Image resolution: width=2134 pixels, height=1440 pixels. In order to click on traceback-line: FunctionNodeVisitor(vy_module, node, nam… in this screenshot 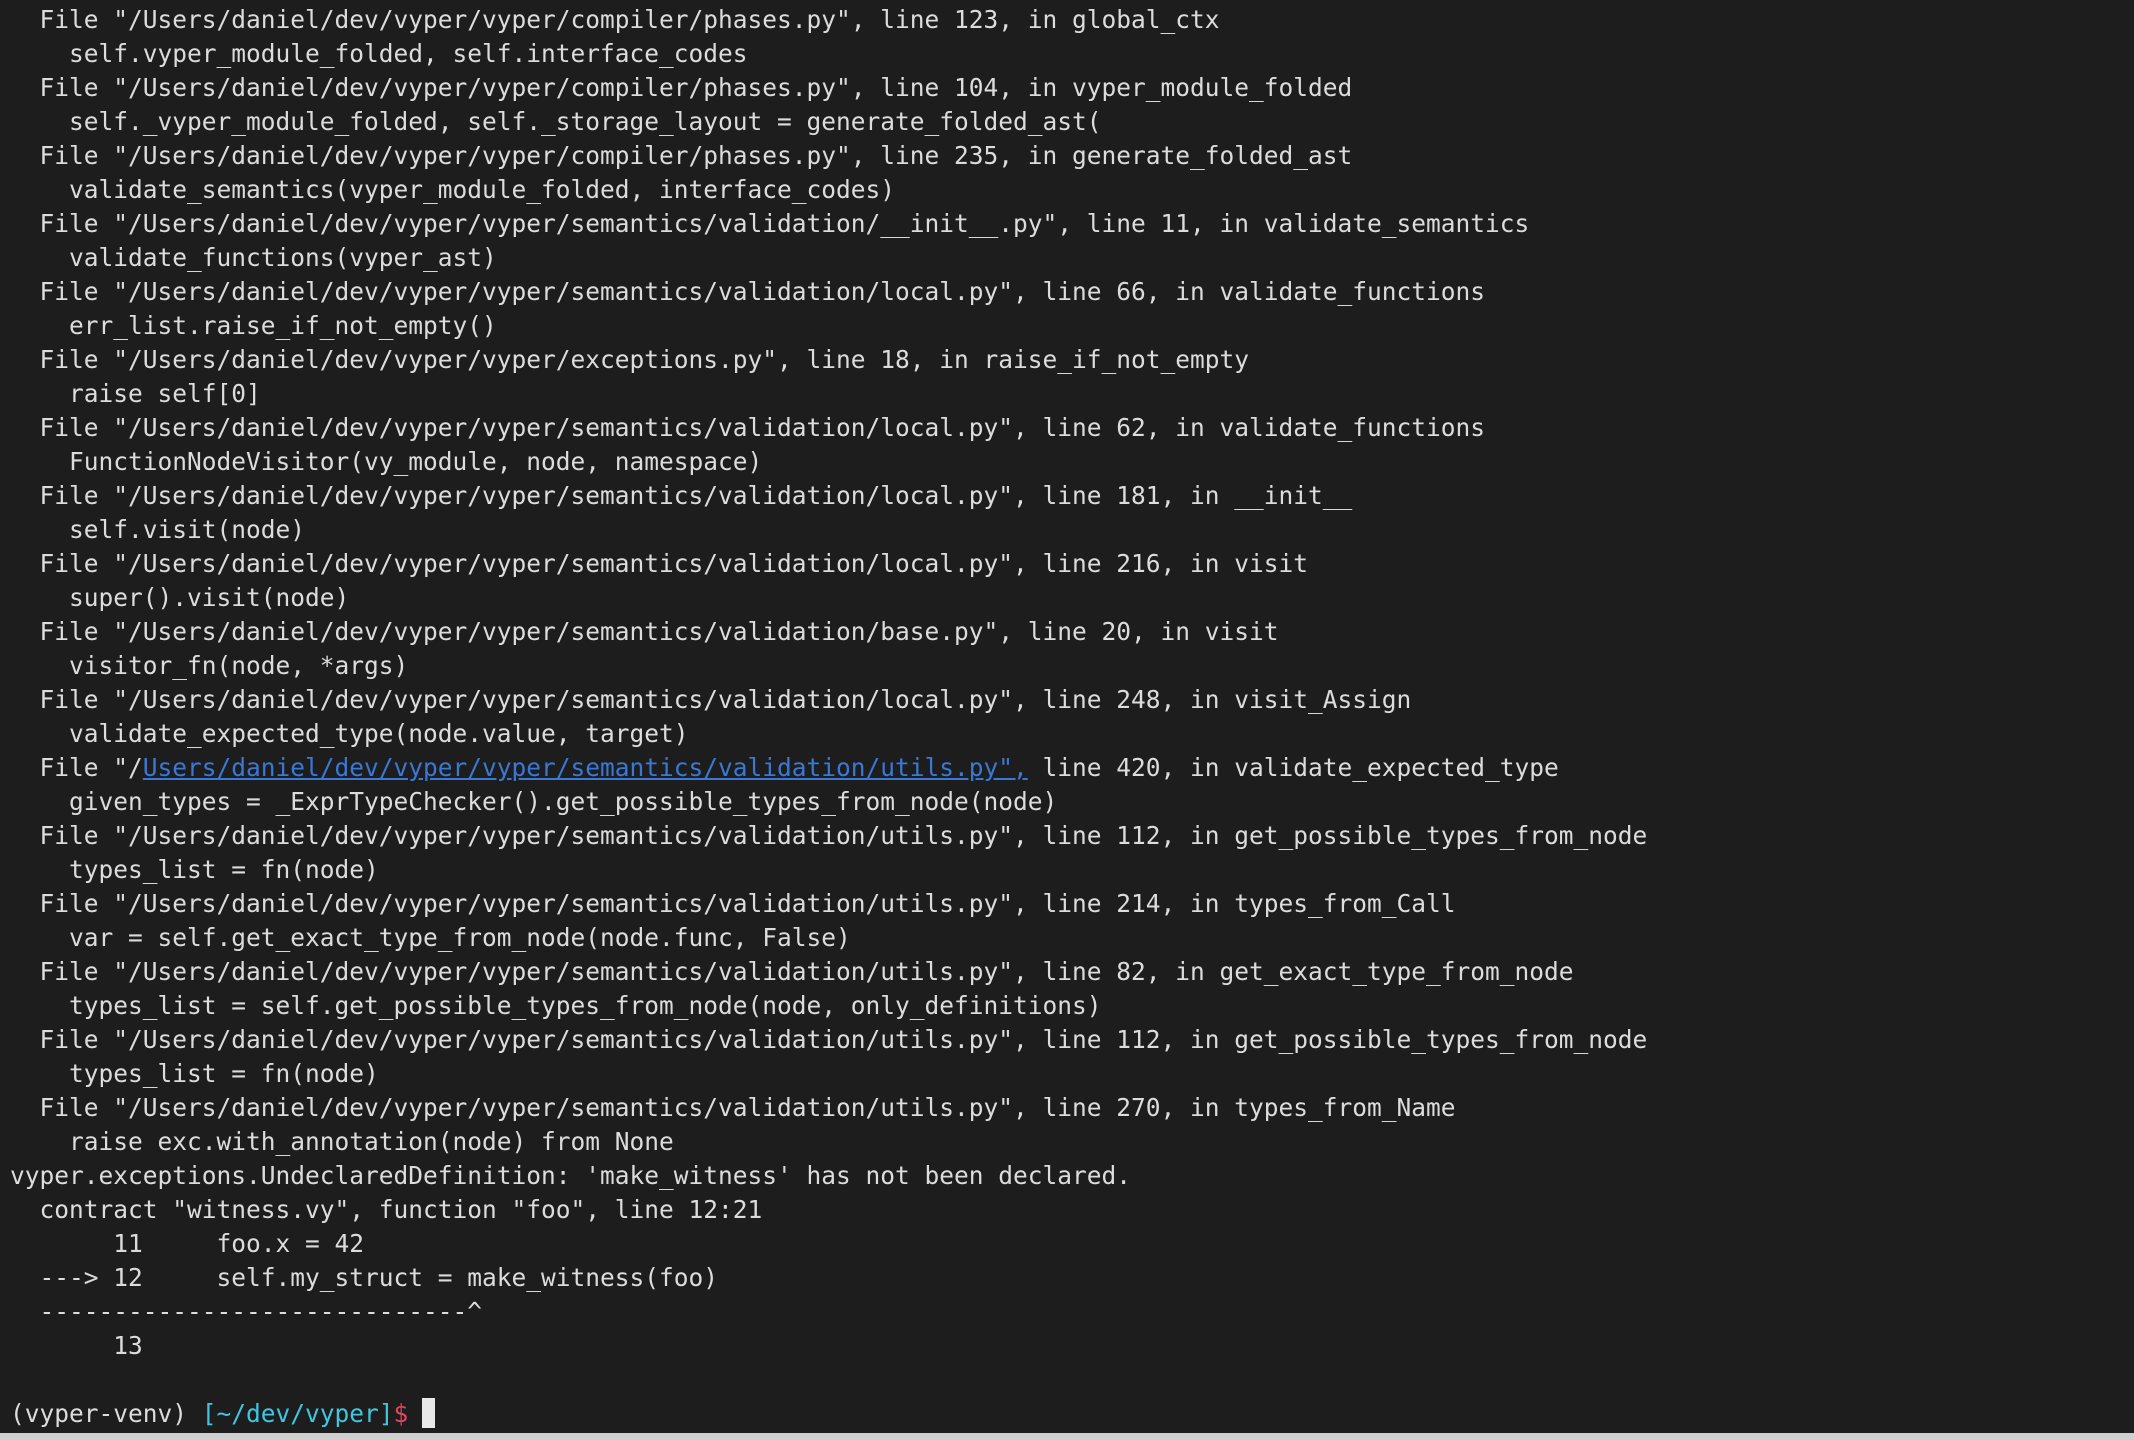, I will do `click(386, 461)`.